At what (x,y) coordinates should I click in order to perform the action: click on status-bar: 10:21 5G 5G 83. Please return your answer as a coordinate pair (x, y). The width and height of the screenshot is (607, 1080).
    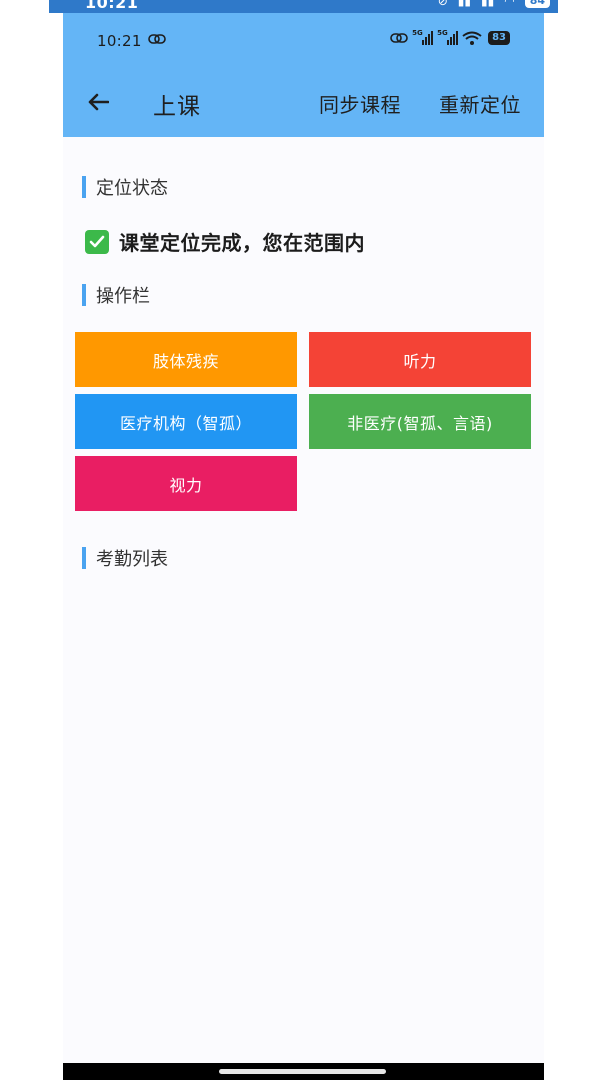
    Looking at the image, I should click on (303, 41).